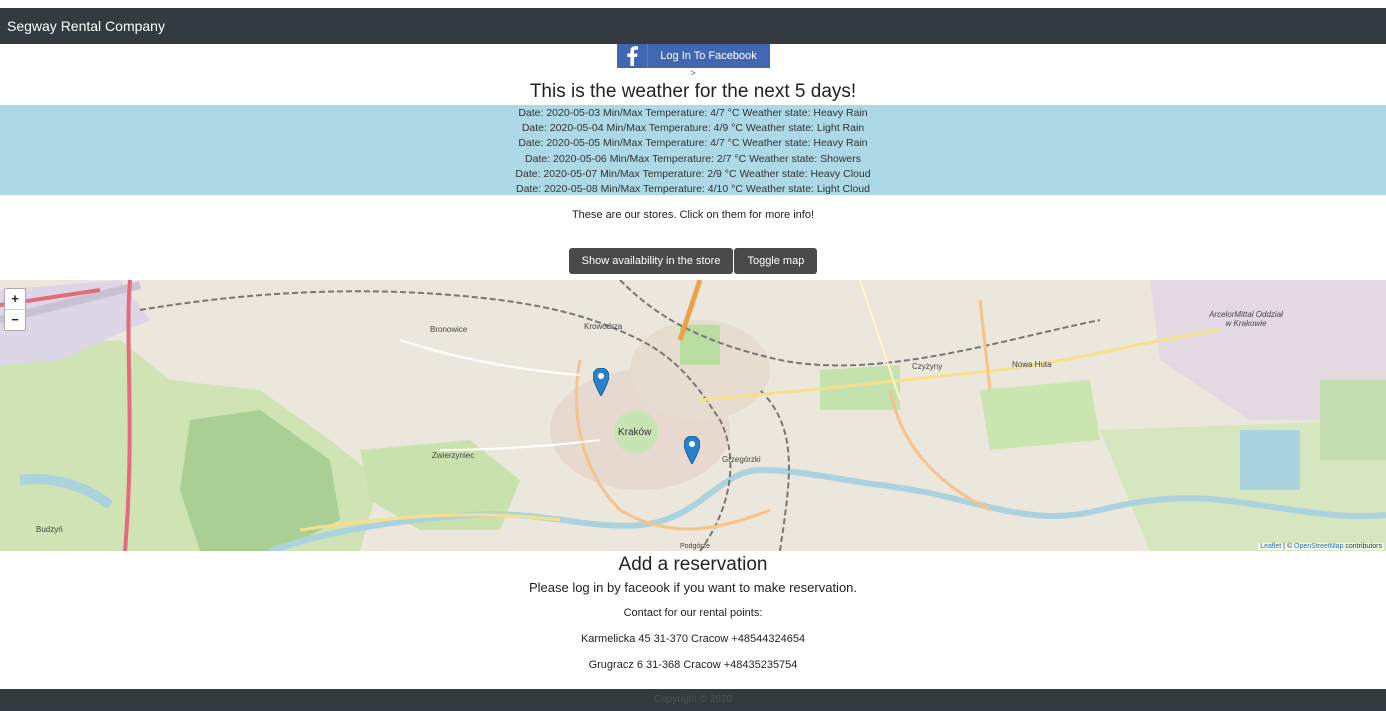  I want to click on facebook-login-wrapper: Log In To Facebook, so click(693, 56).